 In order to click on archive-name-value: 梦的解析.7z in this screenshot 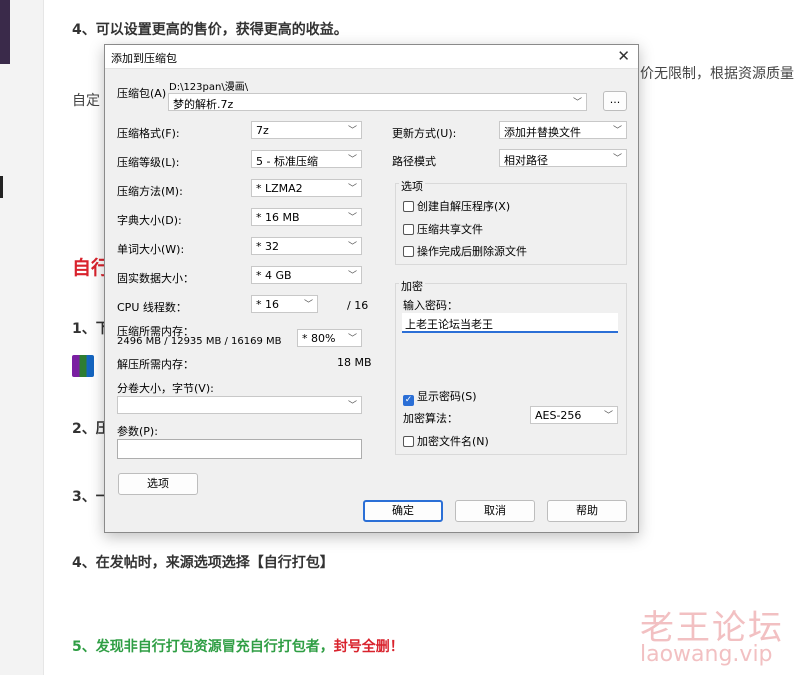, I will do `click(203, 104)`.